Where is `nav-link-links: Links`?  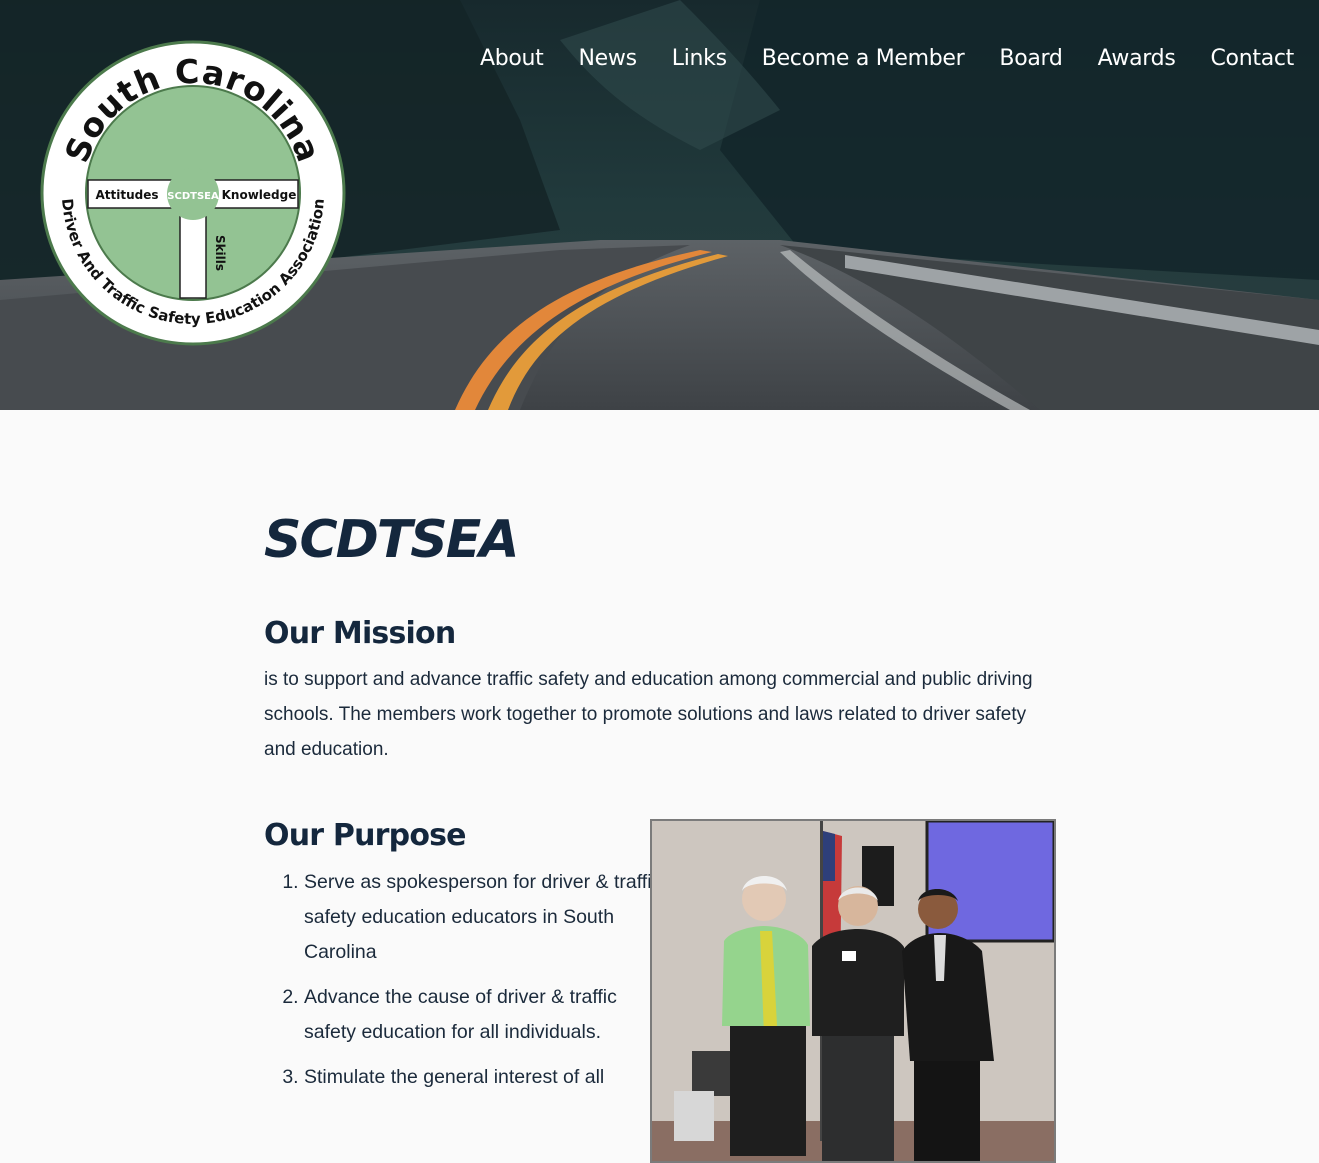 nav-link-links: Links is located at coordinates (699, 58).